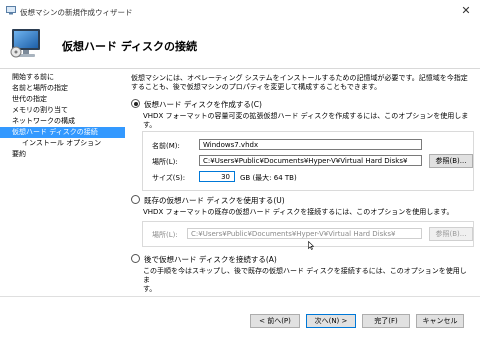 The height and width of the screenshot is (343, 480). What do you see at coordinates (169, 178) in the screenshot?
I see `size-label: サイズ(S):` at bounding box center [169, 178].